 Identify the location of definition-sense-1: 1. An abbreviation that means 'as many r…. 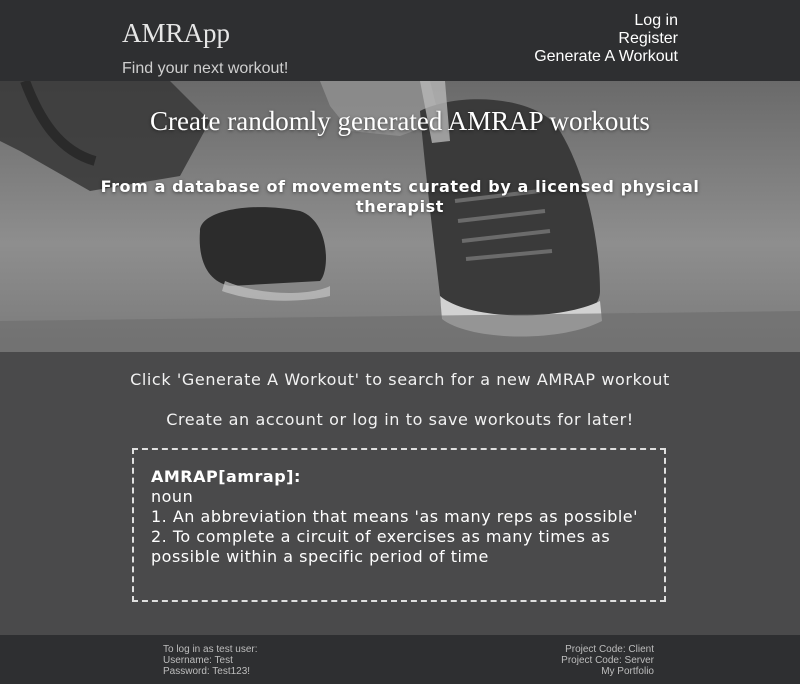
(395, 516).